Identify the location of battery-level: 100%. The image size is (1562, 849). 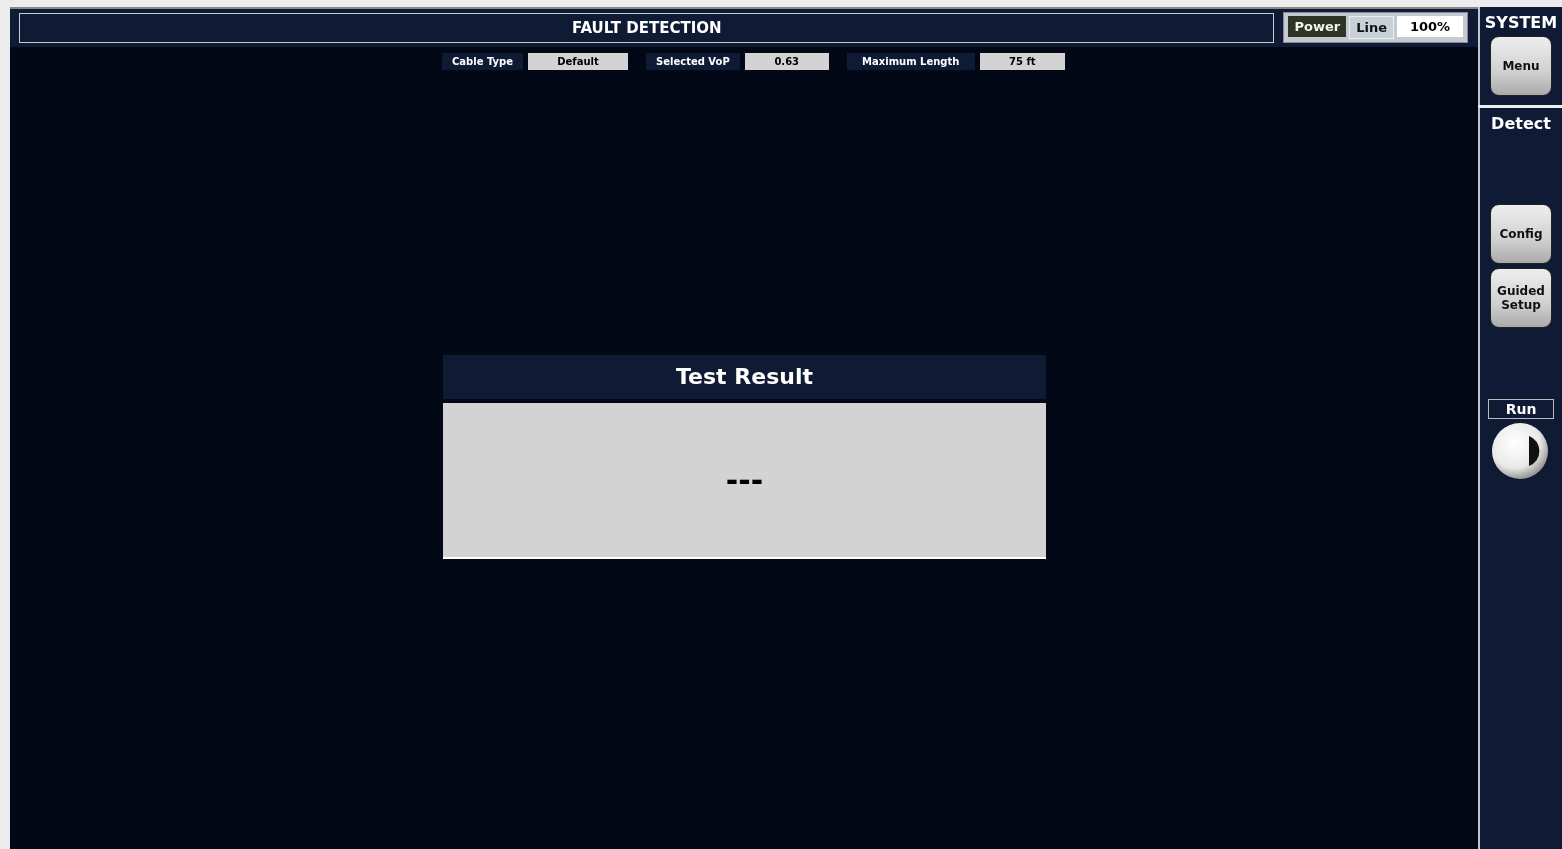
(1430, 26).